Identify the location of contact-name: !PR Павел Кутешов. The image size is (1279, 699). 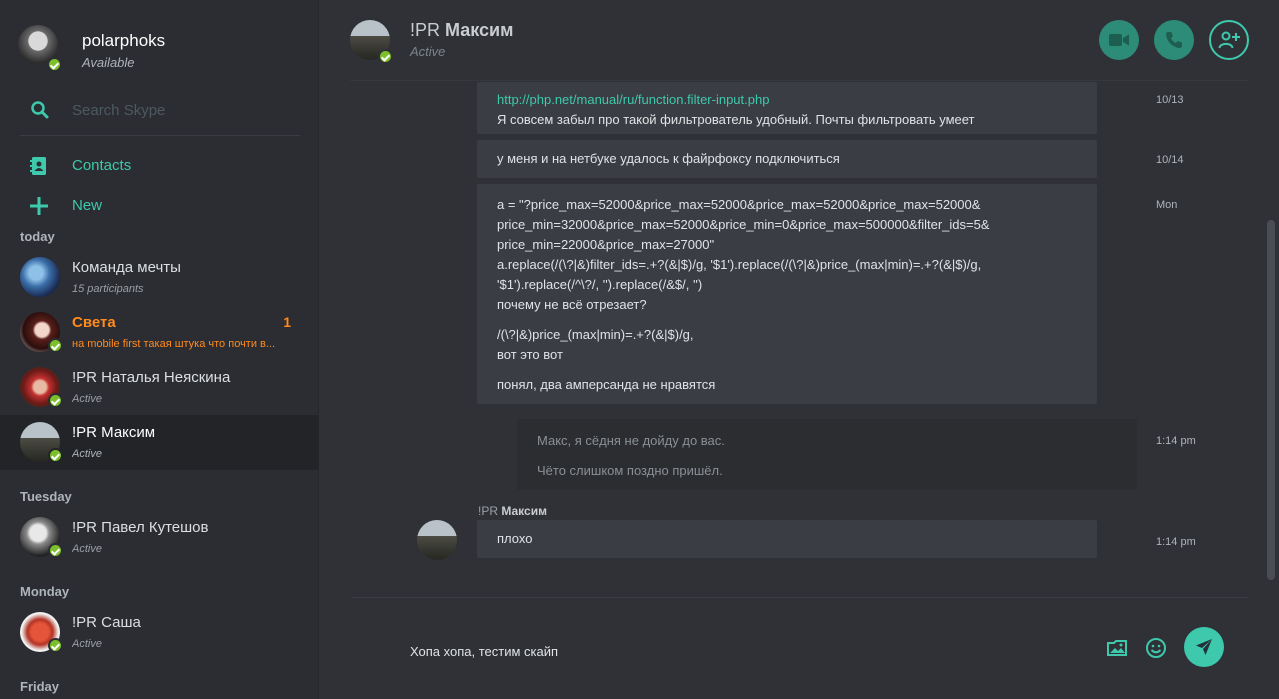
(140, 527).